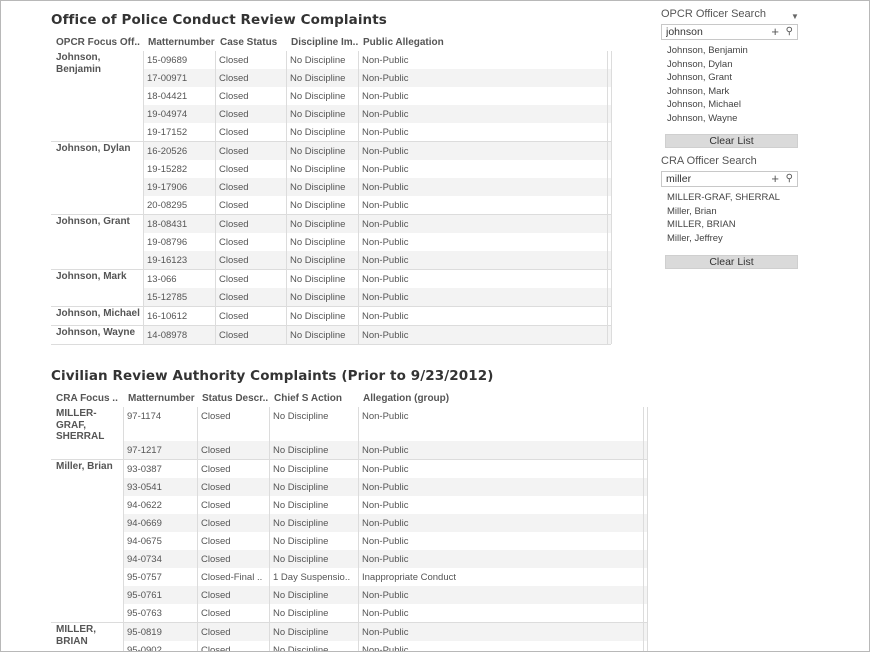 The height and width of the screenshot is (652, 870). Describe the element at coordinates (144, 648) in the screenshot. I see `table-cell: 95-0902` at that location.